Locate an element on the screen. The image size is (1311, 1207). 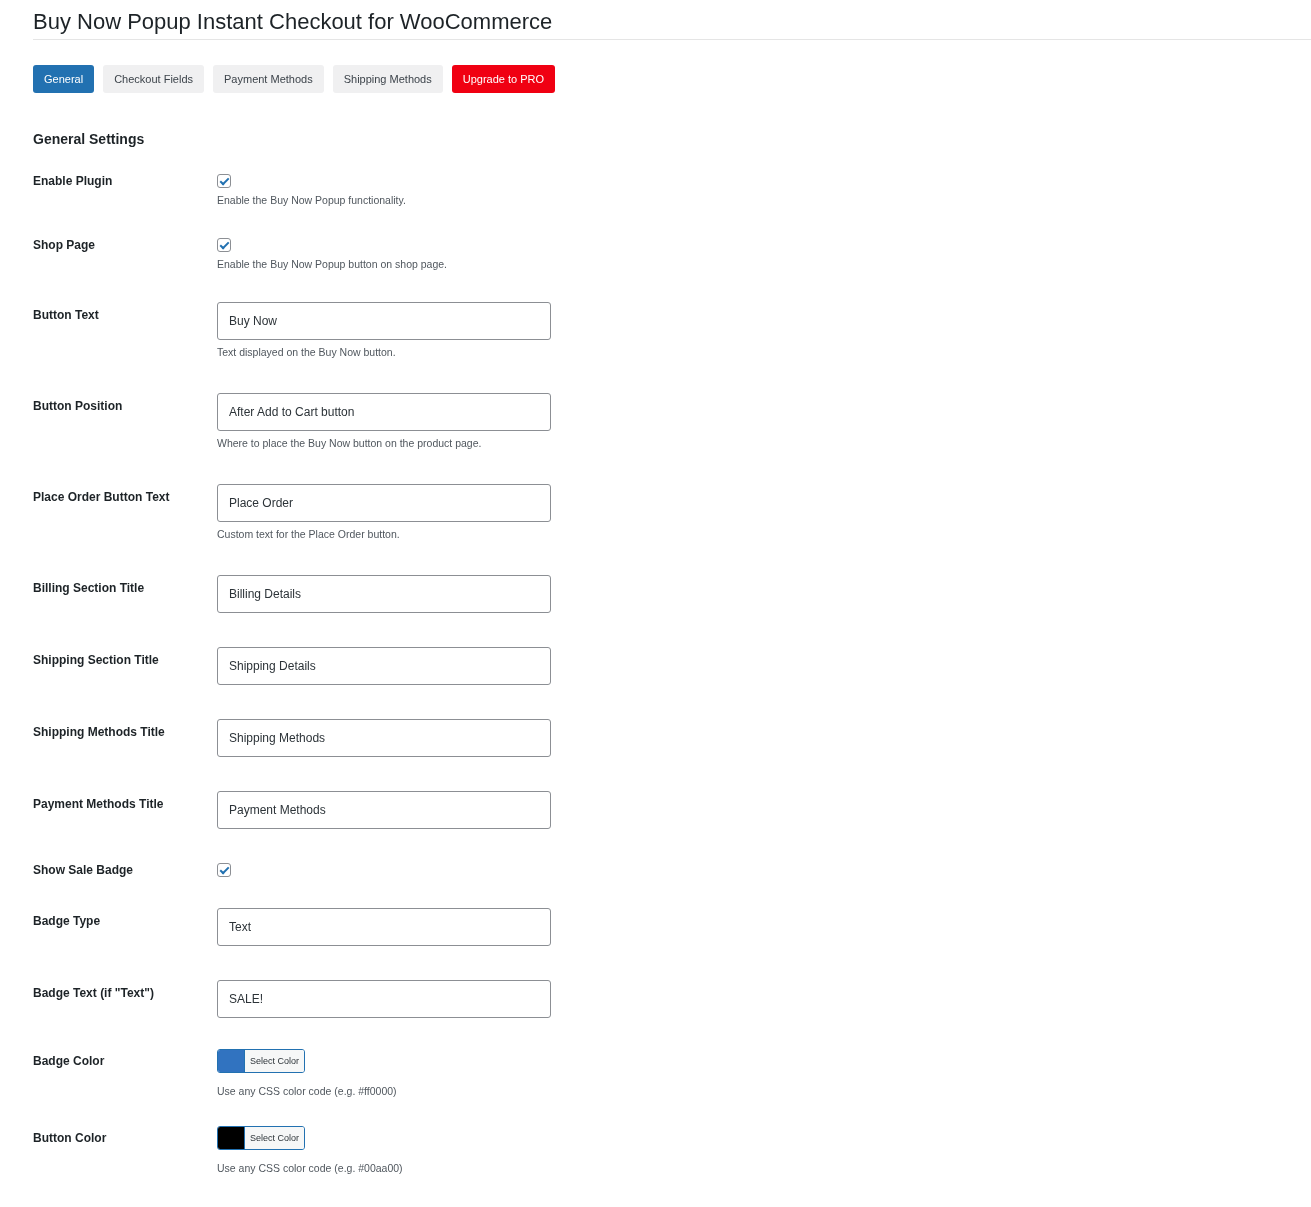
field-label: Enable Plugin is located at coordinates (73, 181).